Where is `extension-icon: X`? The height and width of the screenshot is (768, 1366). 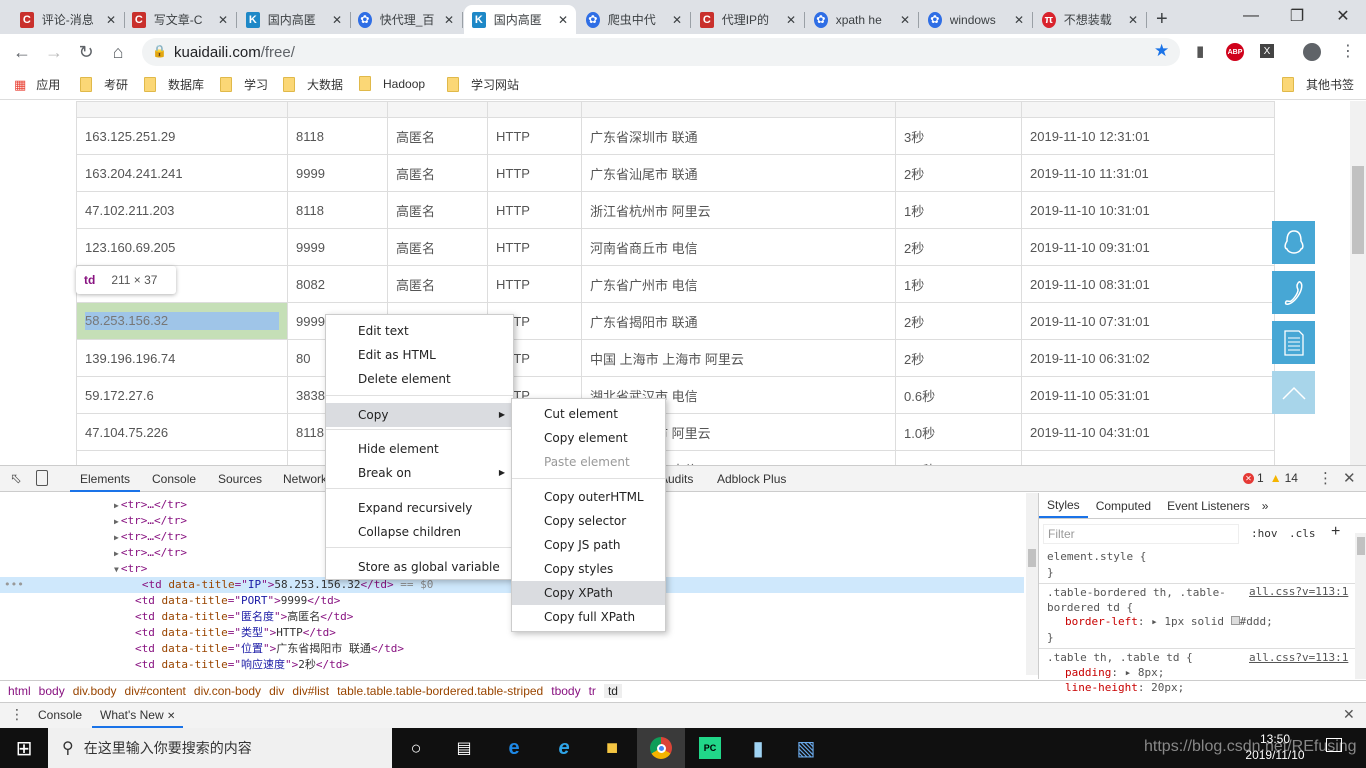 extension-icon: X is located at coordinates (1267, 51).